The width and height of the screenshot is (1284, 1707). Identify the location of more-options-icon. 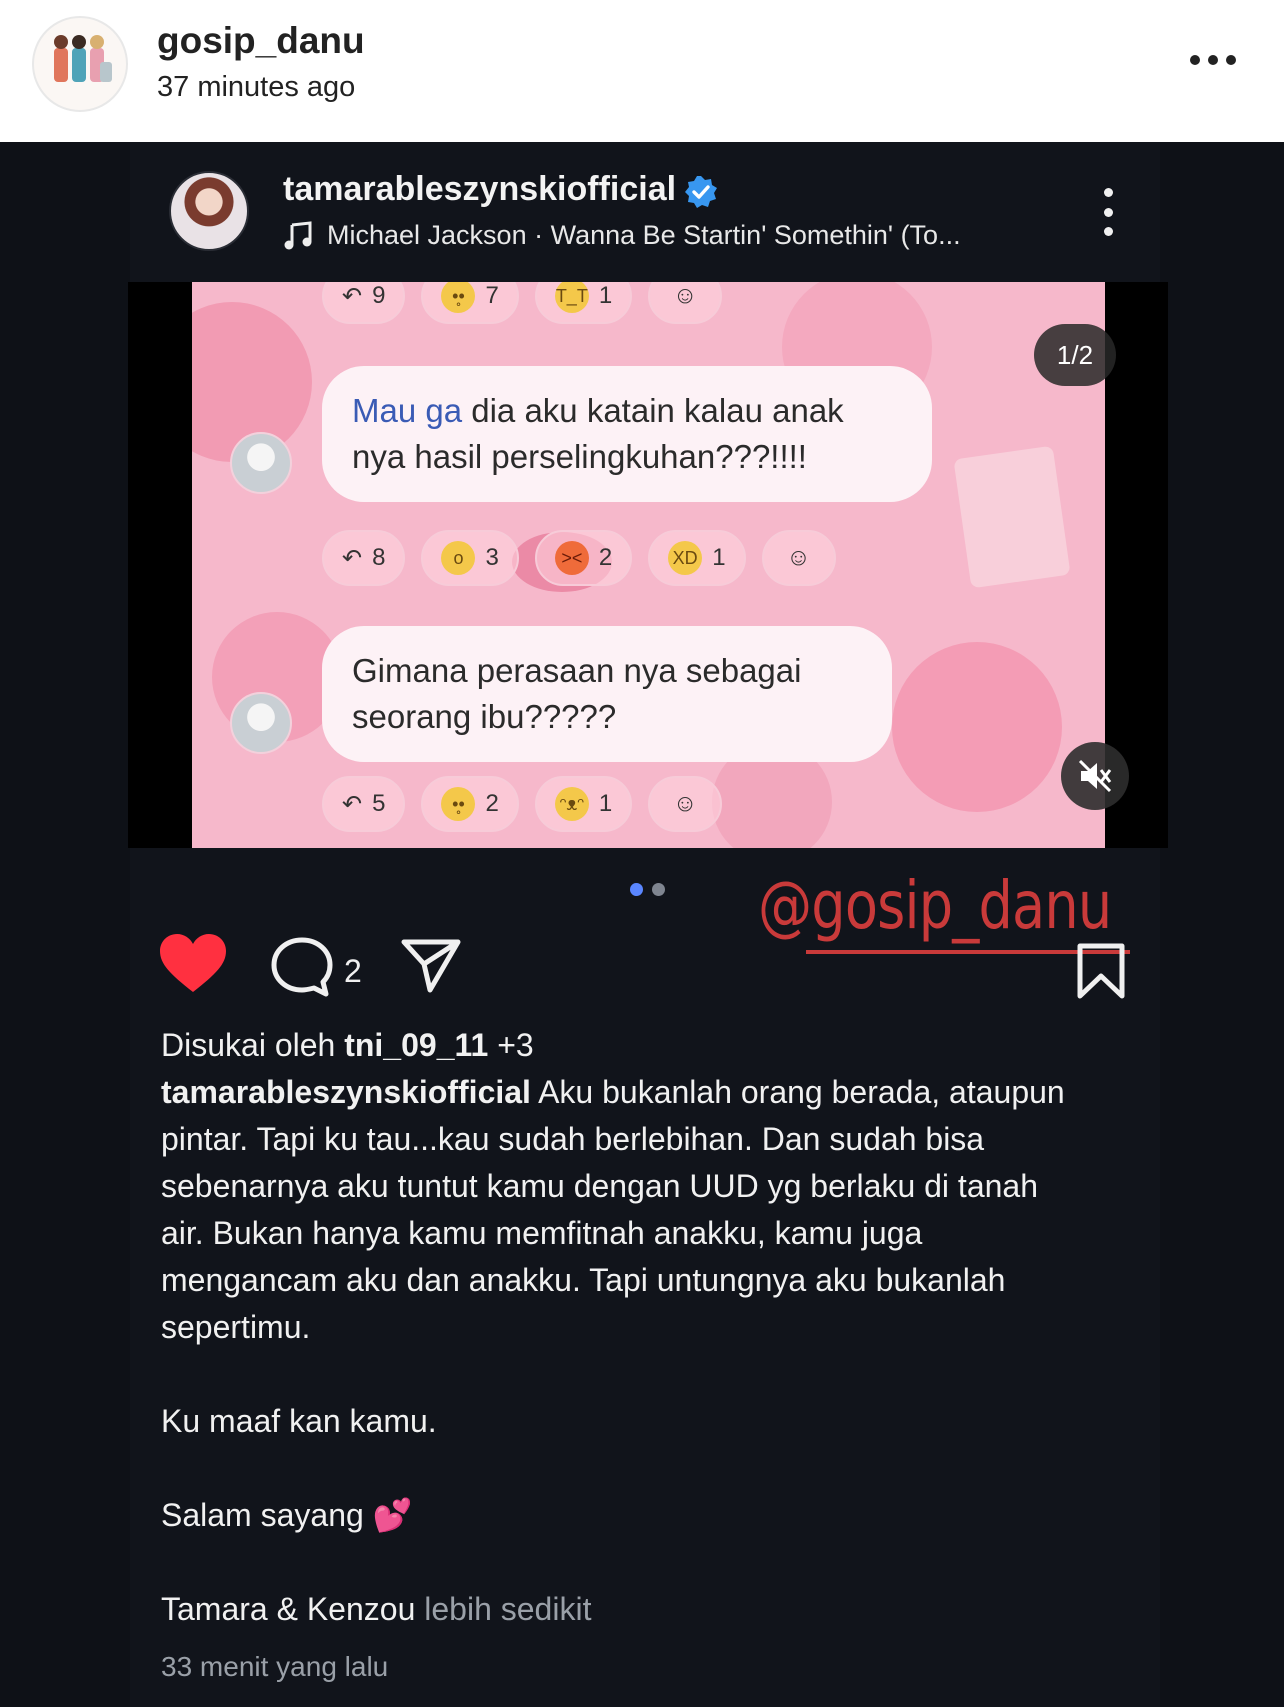
(1220, 60).